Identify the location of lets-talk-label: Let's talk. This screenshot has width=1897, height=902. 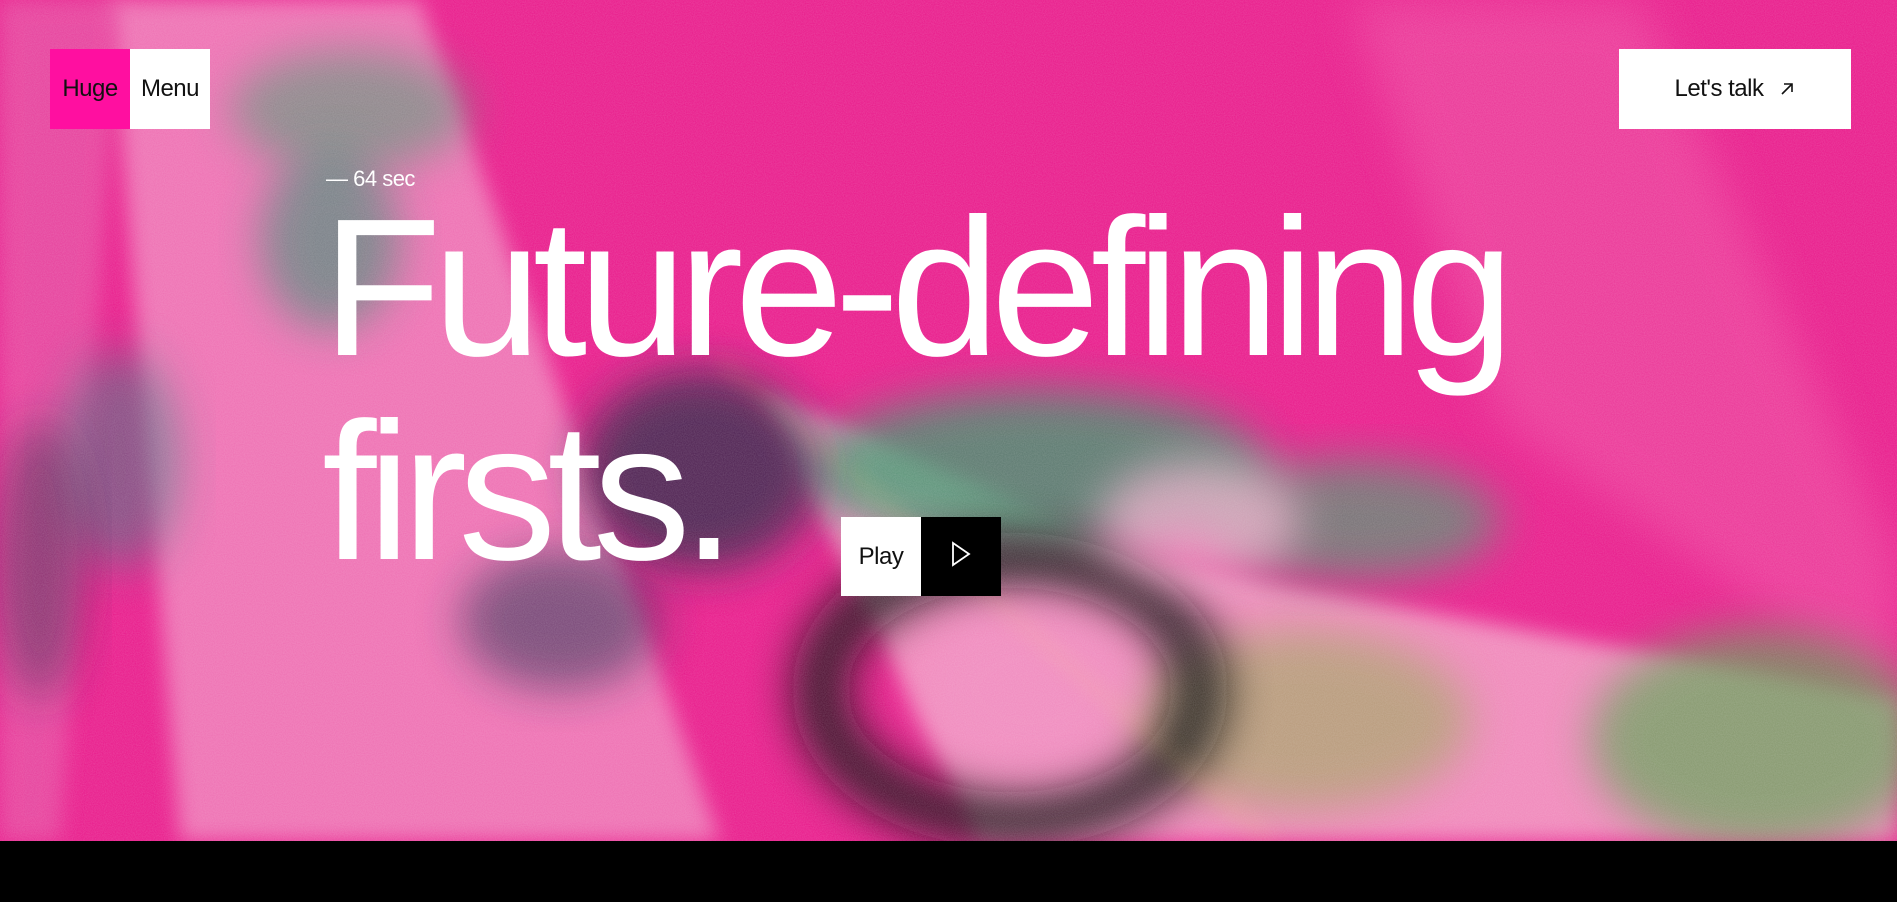
(1719, 88).